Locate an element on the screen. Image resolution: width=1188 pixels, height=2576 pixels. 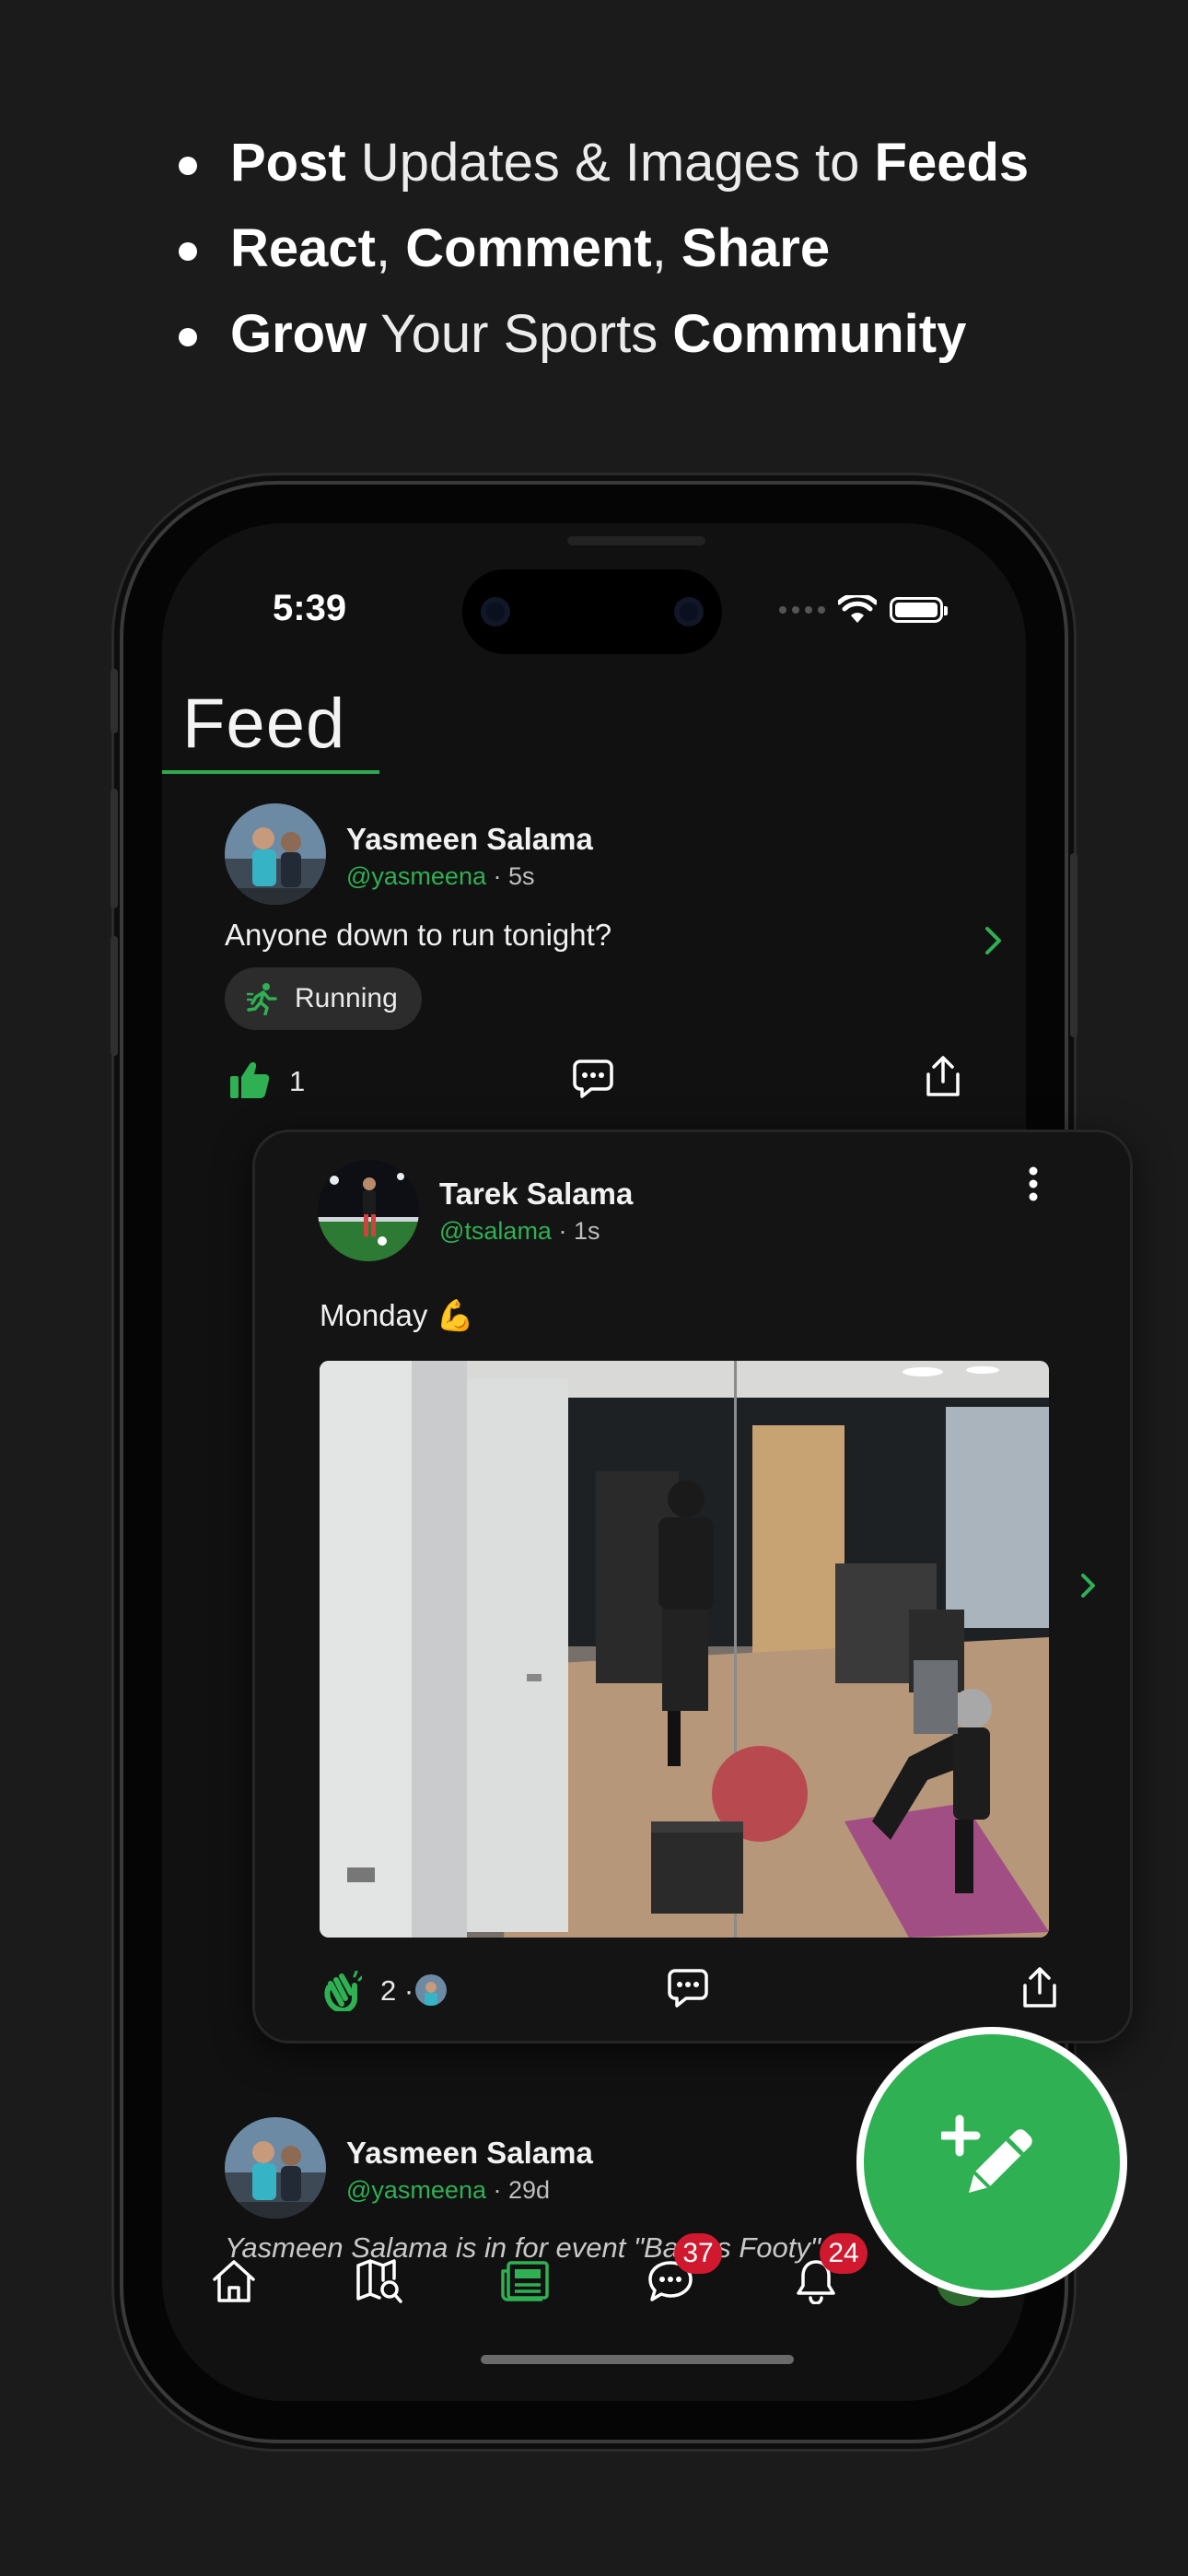
feature-keyword: Post is located at coordinates (288, 163).